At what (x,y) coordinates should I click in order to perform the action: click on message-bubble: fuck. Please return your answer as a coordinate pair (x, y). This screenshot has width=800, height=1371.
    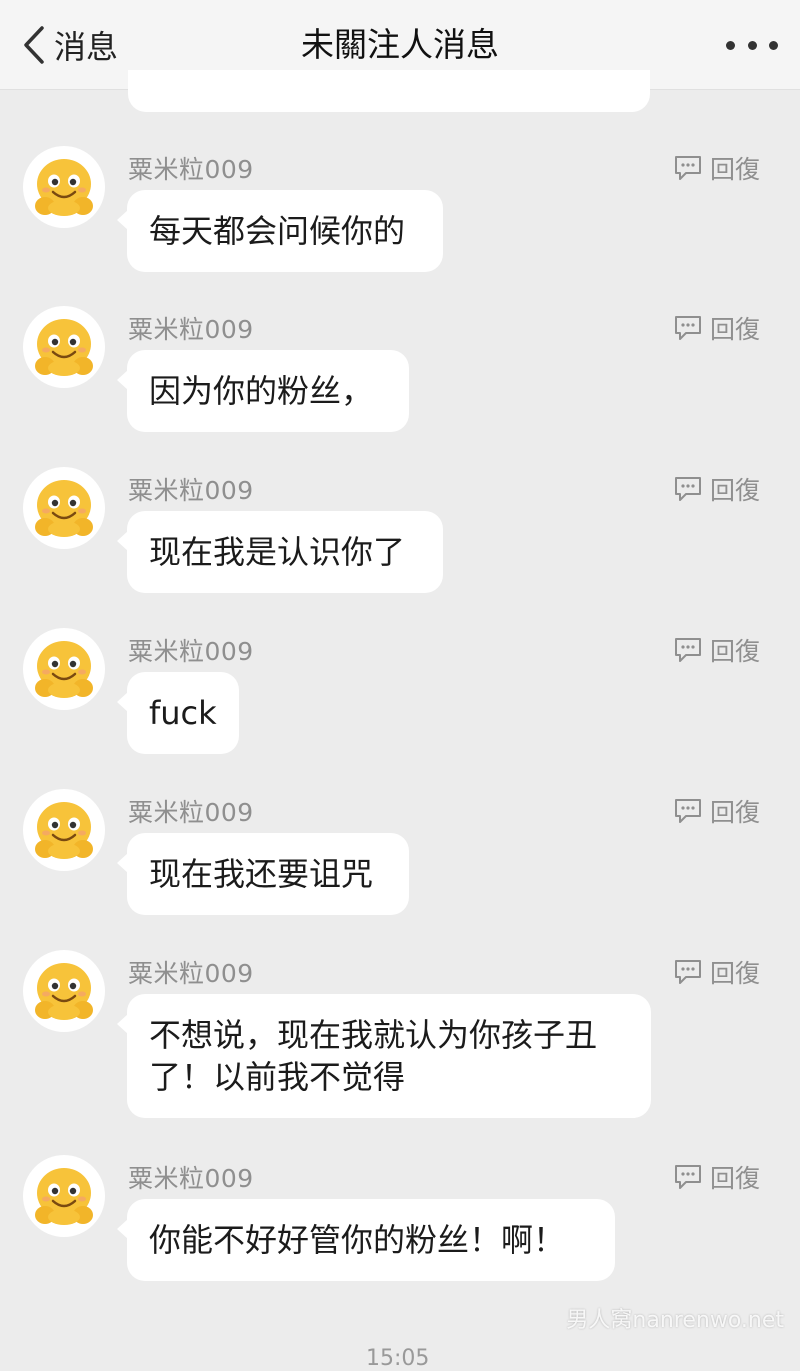
    Looking at the image, I should click on (178, 713).